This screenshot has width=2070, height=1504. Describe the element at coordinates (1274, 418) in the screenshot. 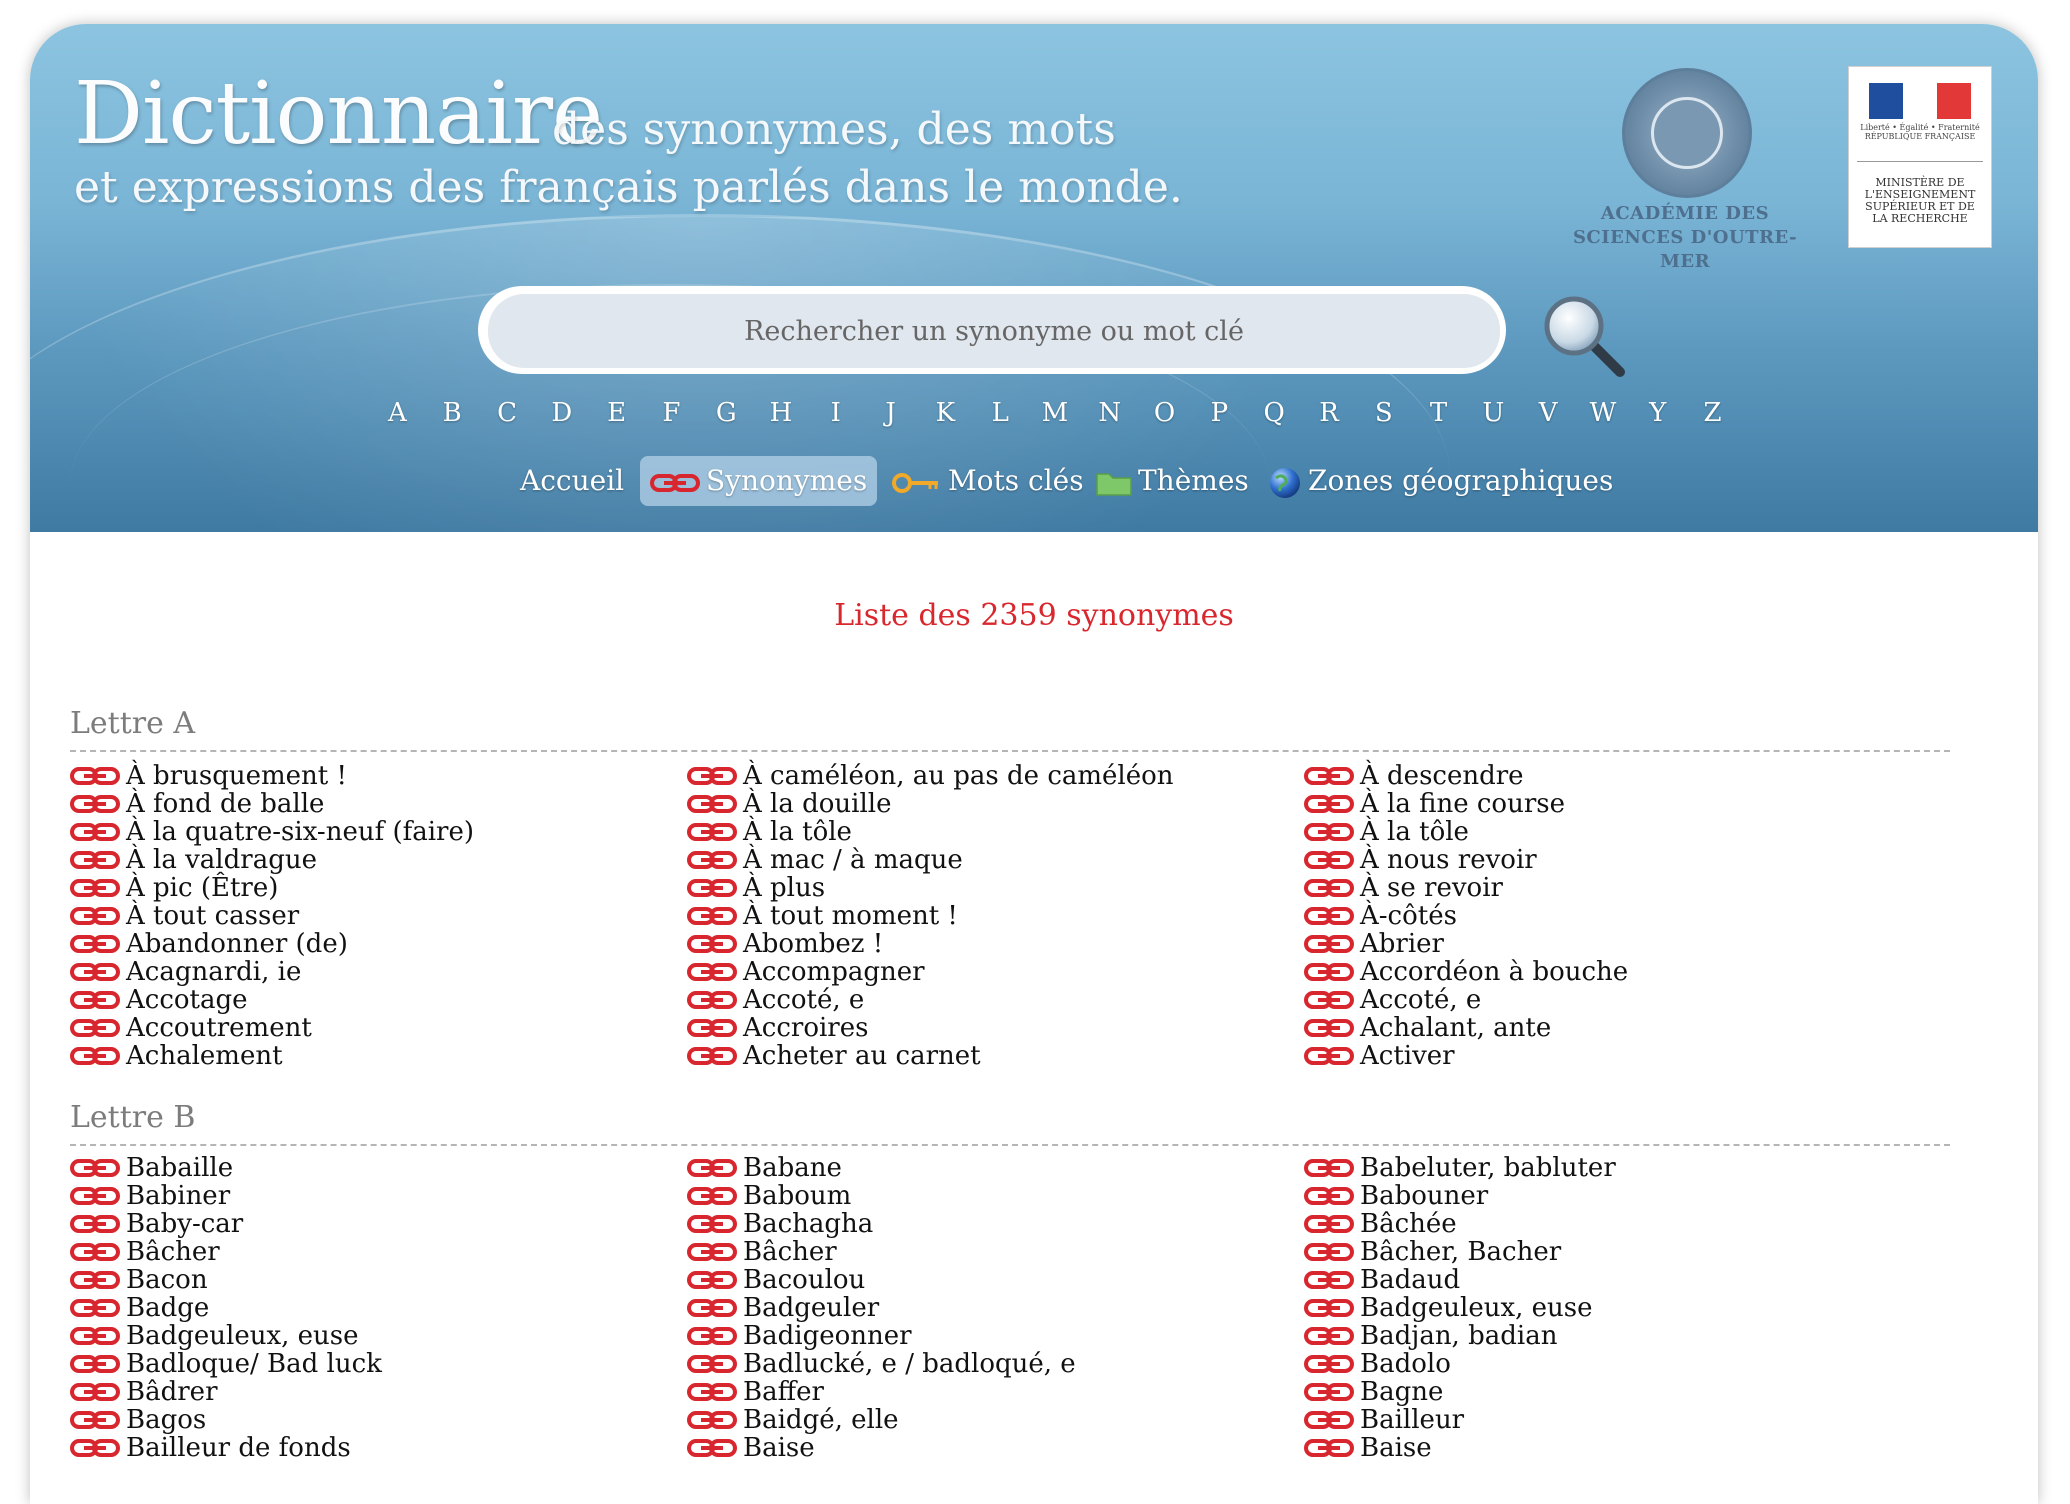

I see `letter-q: Q` at that location.